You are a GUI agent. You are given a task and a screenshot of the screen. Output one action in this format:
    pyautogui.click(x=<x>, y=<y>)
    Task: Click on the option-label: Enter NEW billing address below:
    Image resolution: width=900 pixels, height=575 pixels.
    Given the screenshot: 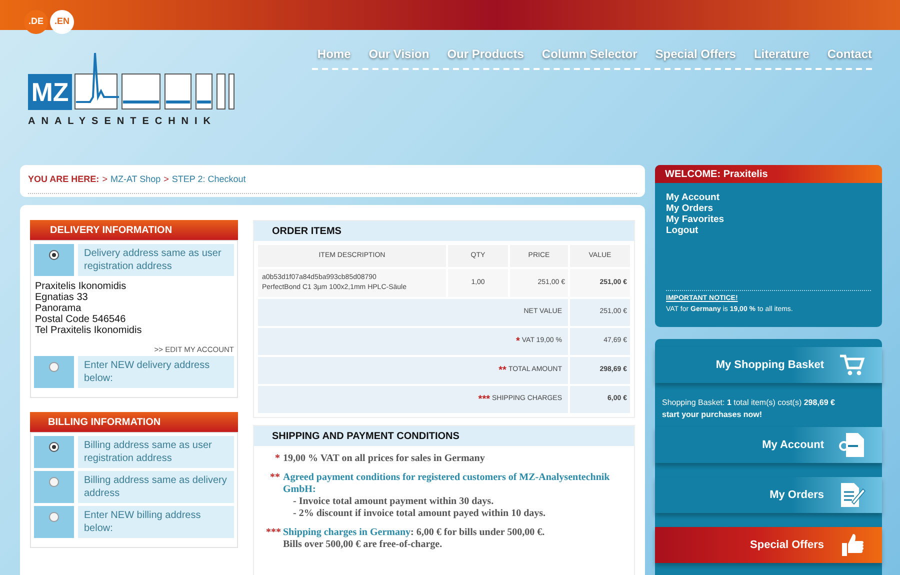 What is the action you would take?
    pyautogui.click(x=143, y=522)
    